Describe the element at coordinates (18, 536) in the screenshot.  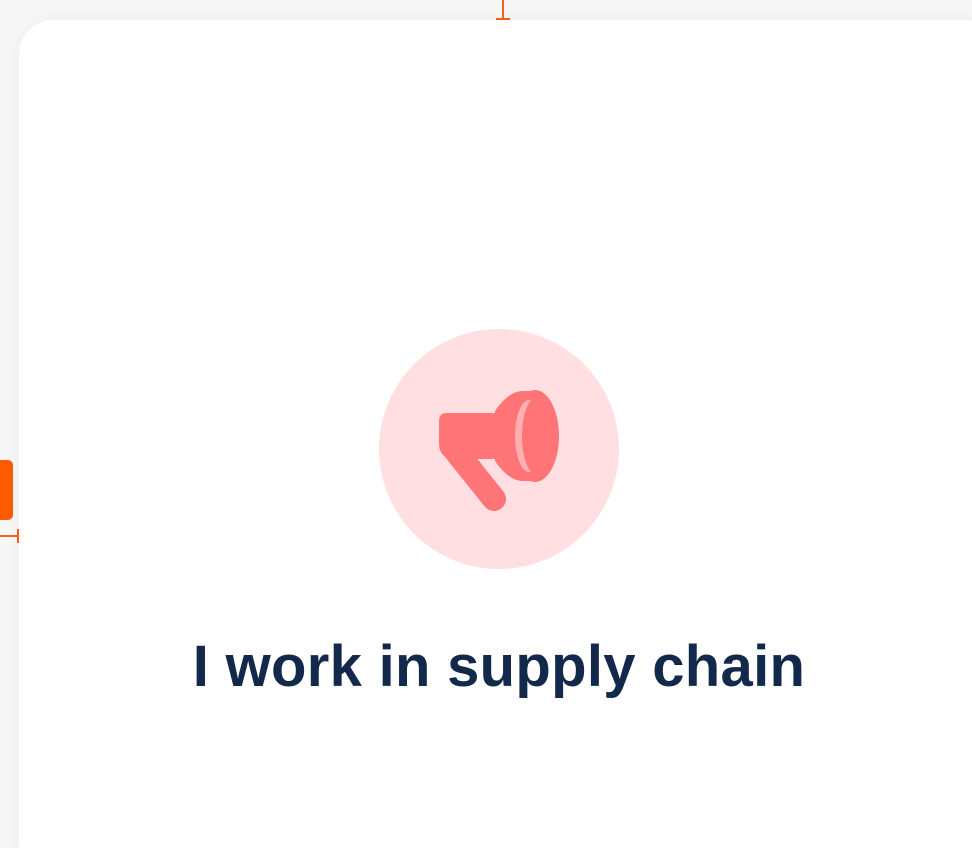
I see `left-guide-marker-cap` at that location.